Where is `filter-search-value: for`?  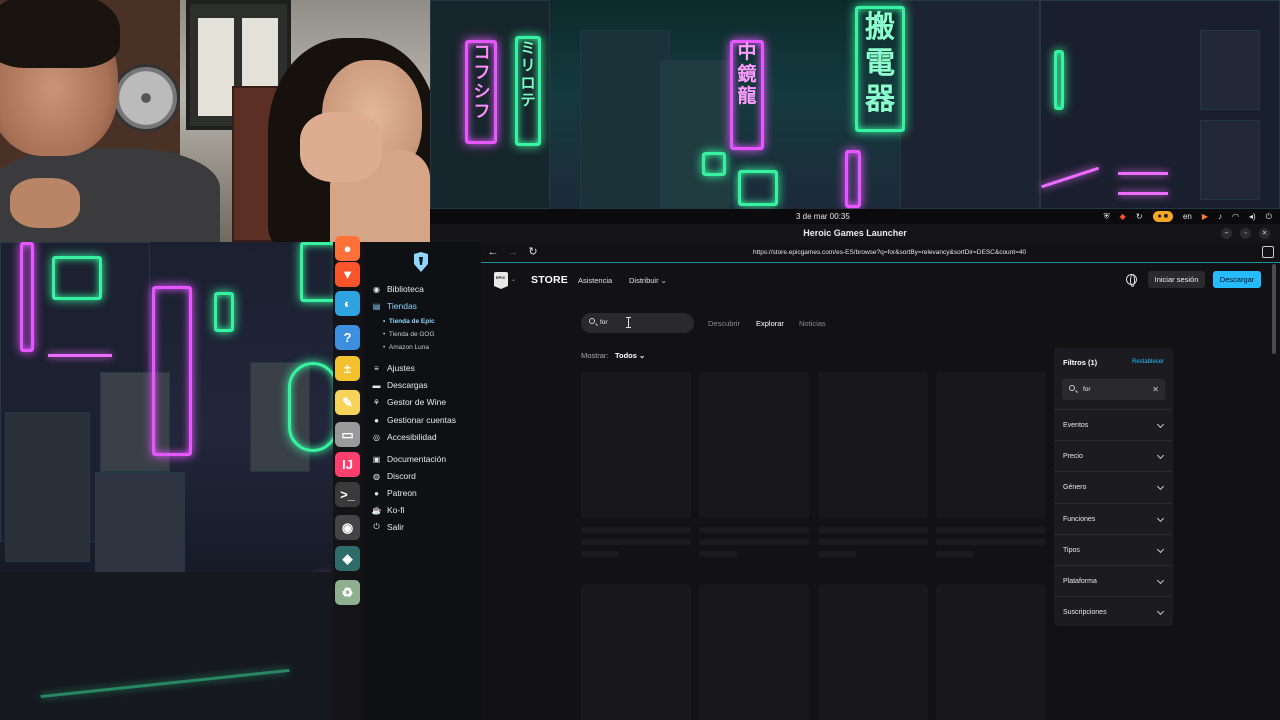 filter-search-value: for is located at coordinates (1087, 389).